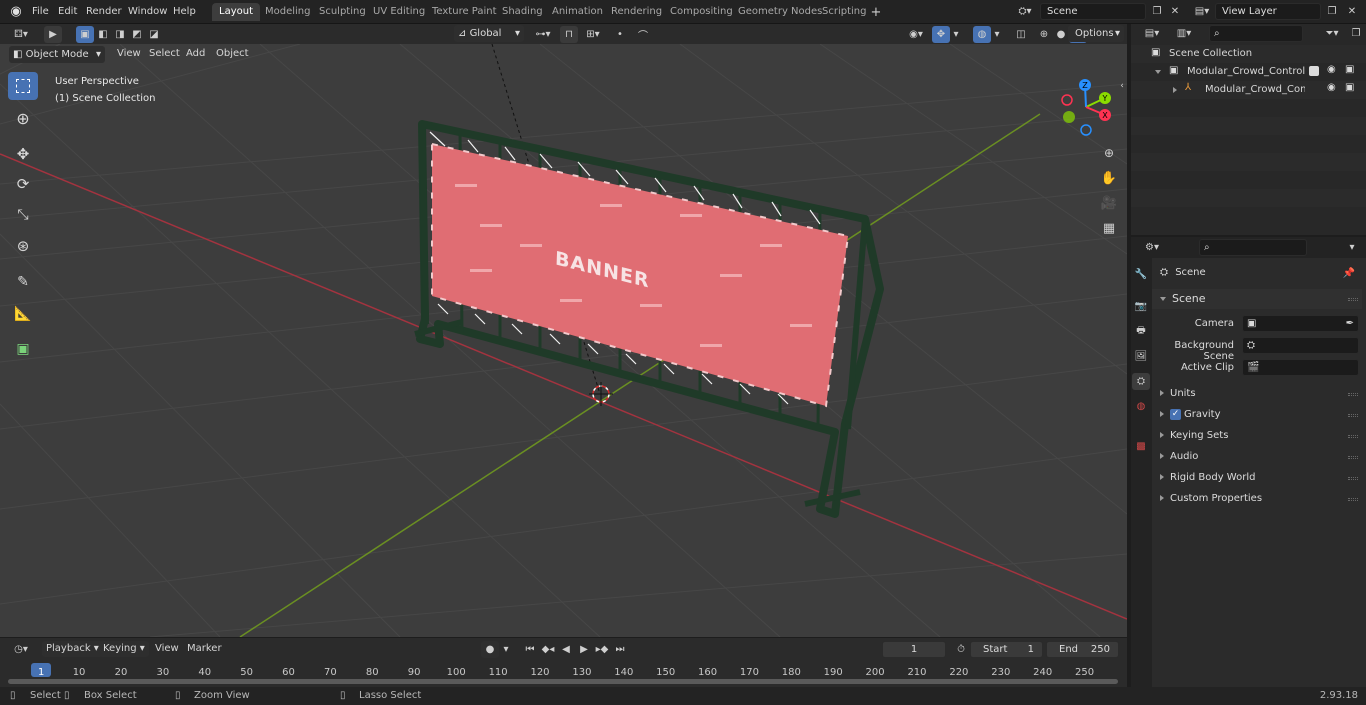 This screenshot has height=705, width=1366. I want to click on view-layer-icon: ▤▾, so click(1202, 11).